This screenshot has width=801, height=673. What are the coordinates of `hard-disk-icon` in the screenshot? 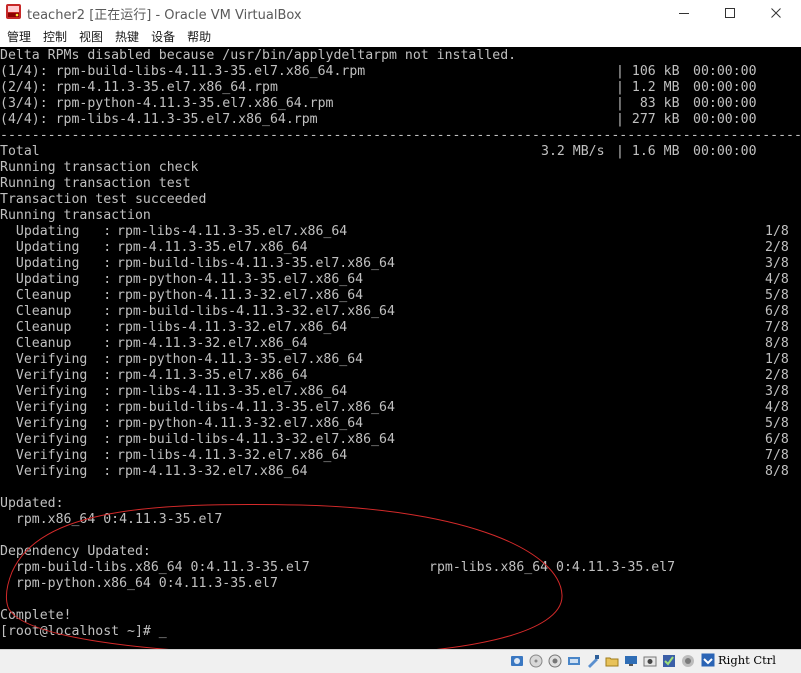 It's located at (517, 661).